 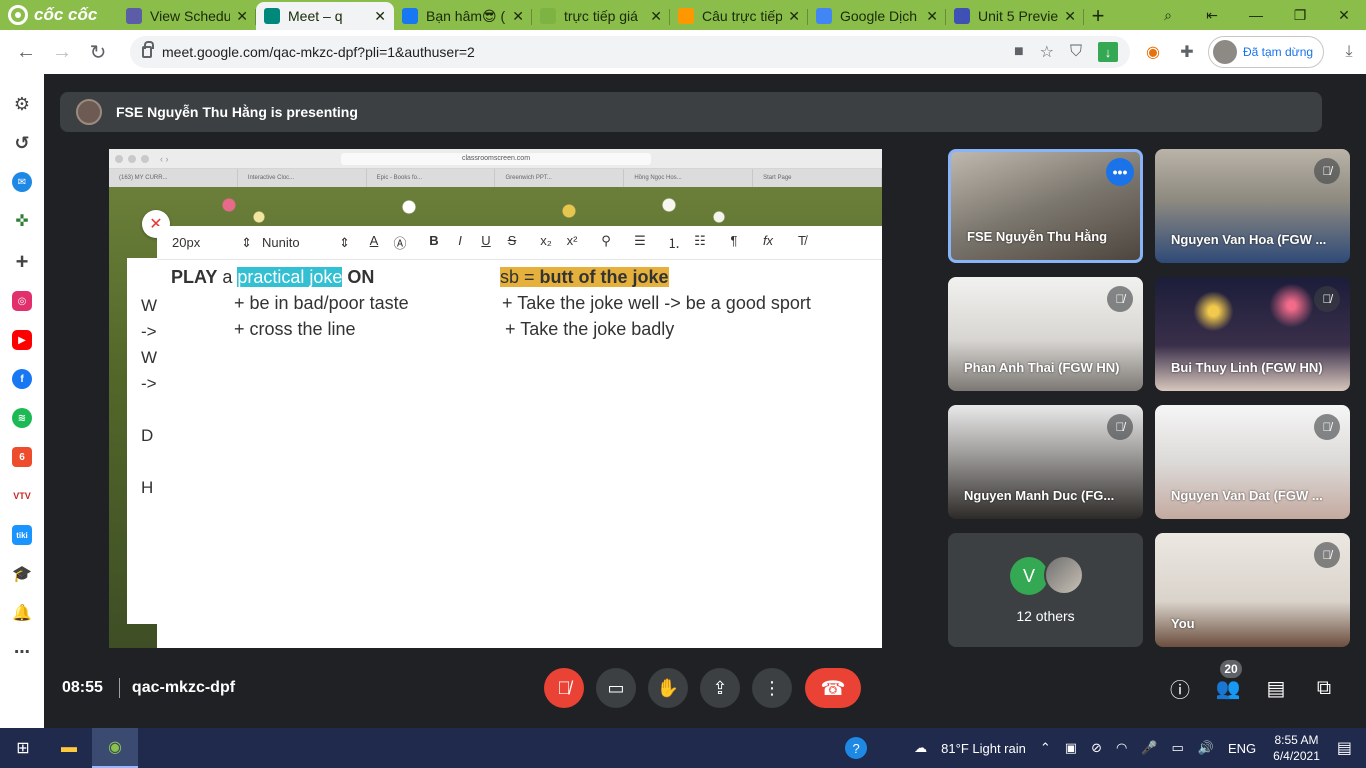 What do you see at coordinates (768, 242) in the screenshot?
I see `formula-icon: fx` at bounding box center [768, 242].